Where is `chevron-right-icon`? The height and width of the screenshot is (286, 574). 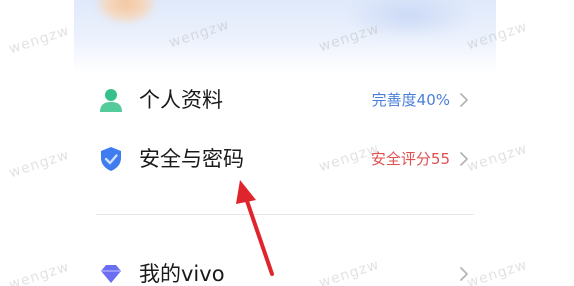
chevron-right-icon is located at coordinates (464, 100).